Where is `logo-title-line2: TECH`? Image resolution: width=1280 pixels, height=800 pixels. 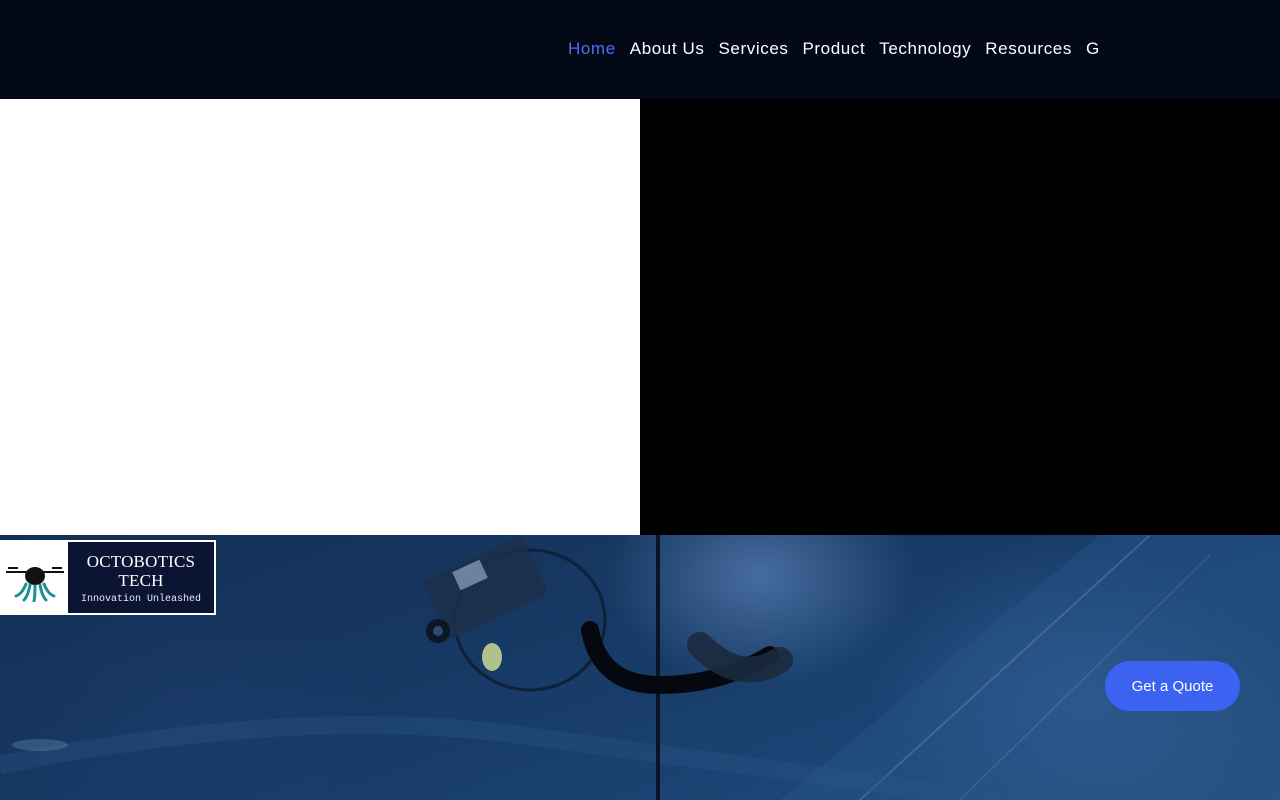 logo-title-line2: TECH is located at coordinates (141, 580).